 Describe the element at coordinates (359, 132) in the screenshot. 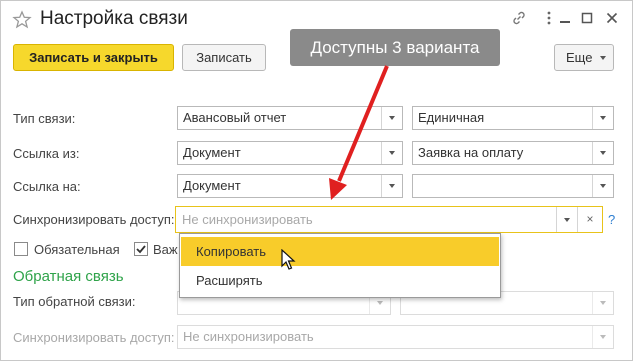

I see `callout-arrow-icon` at that location.